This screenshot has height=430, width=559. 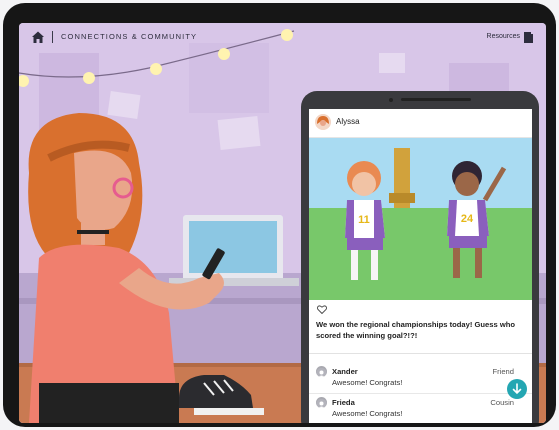 What do you see at coordinates (282, 37) in the screenshot?
I see `top-bar: CONNECTIONS & COMMUNITY Resources` at bounding box center [282, 37].